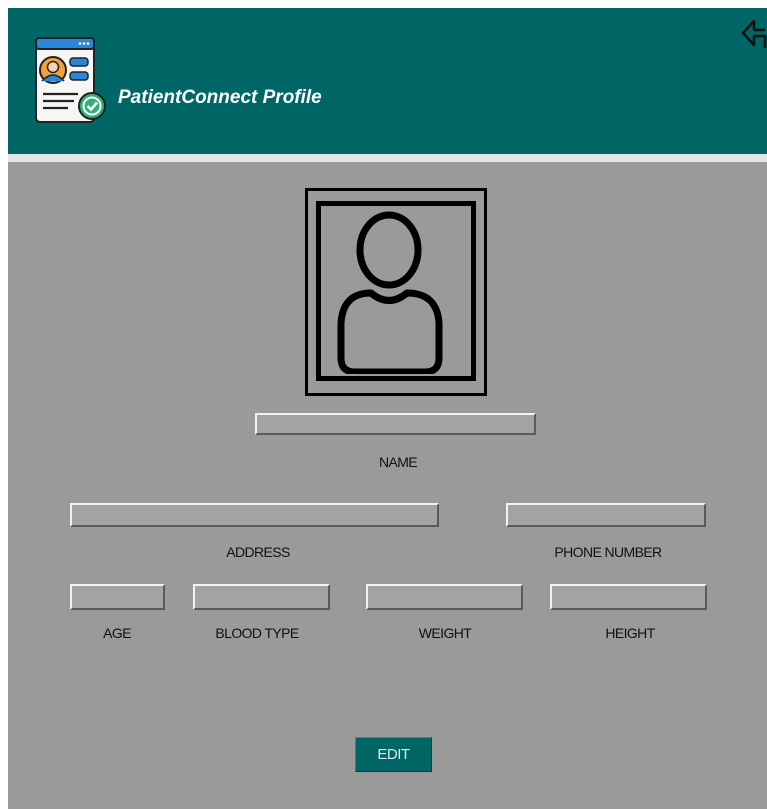 This screenshot has height=809, width=767. What do you see at coordinates (395, 424) in the screenshot?
I see `name-input` at bounding box center [395, 424].